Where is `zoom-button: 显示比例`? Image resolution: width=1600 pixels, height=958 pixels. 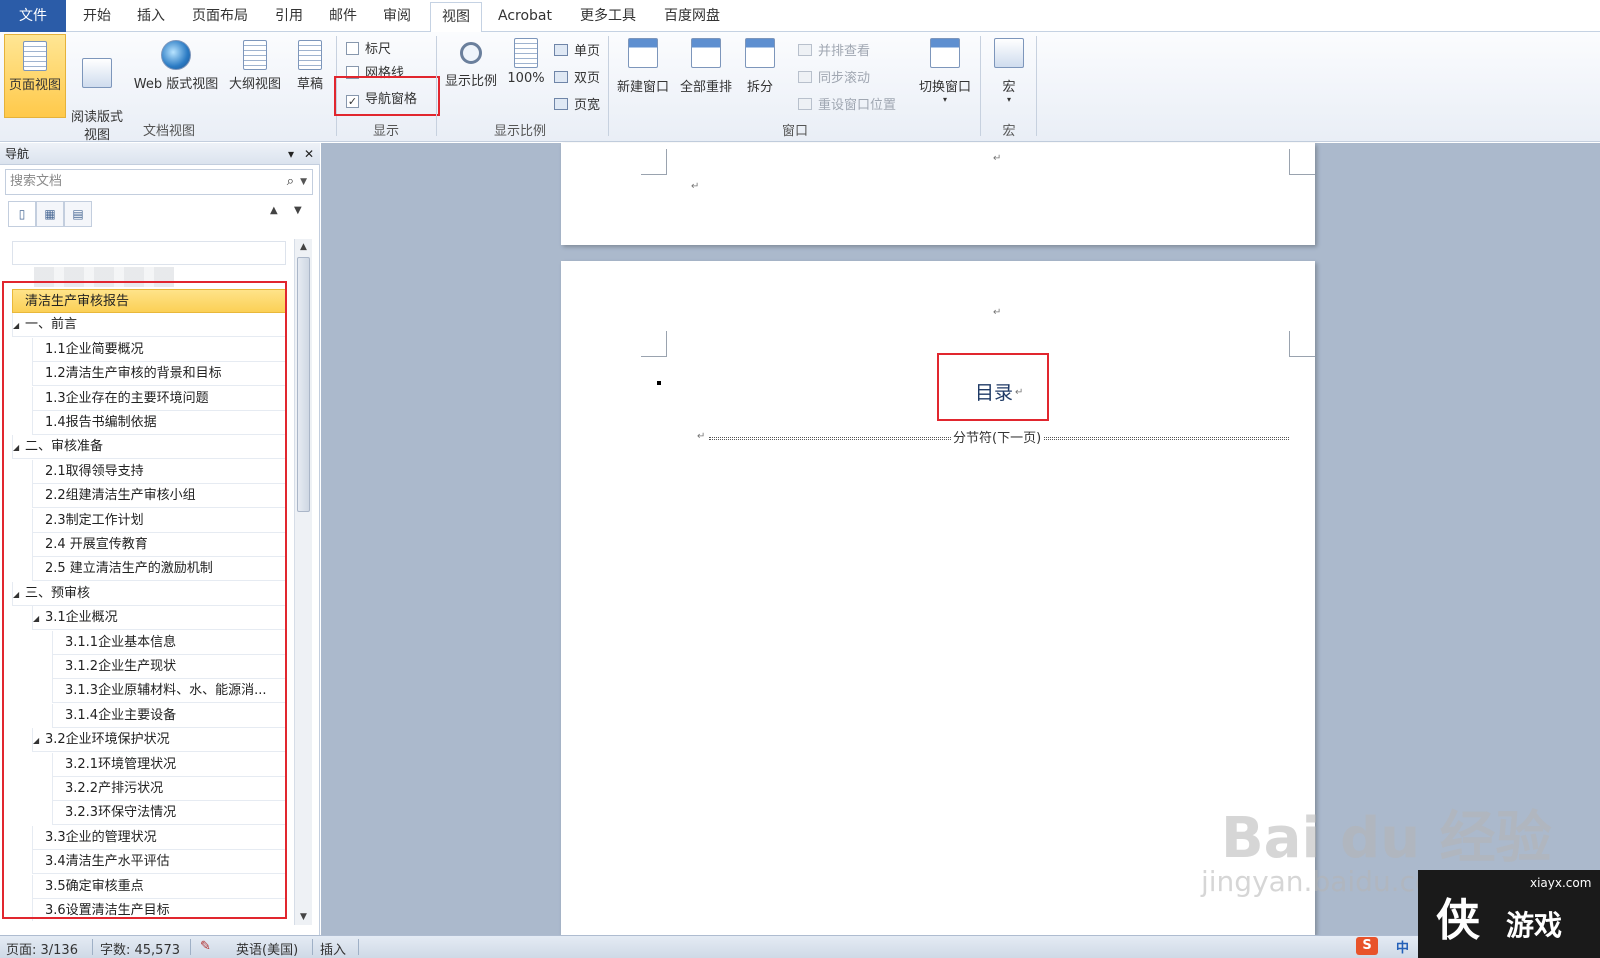
zoom-button: 显示比例 is located at coordinates (471, 63).